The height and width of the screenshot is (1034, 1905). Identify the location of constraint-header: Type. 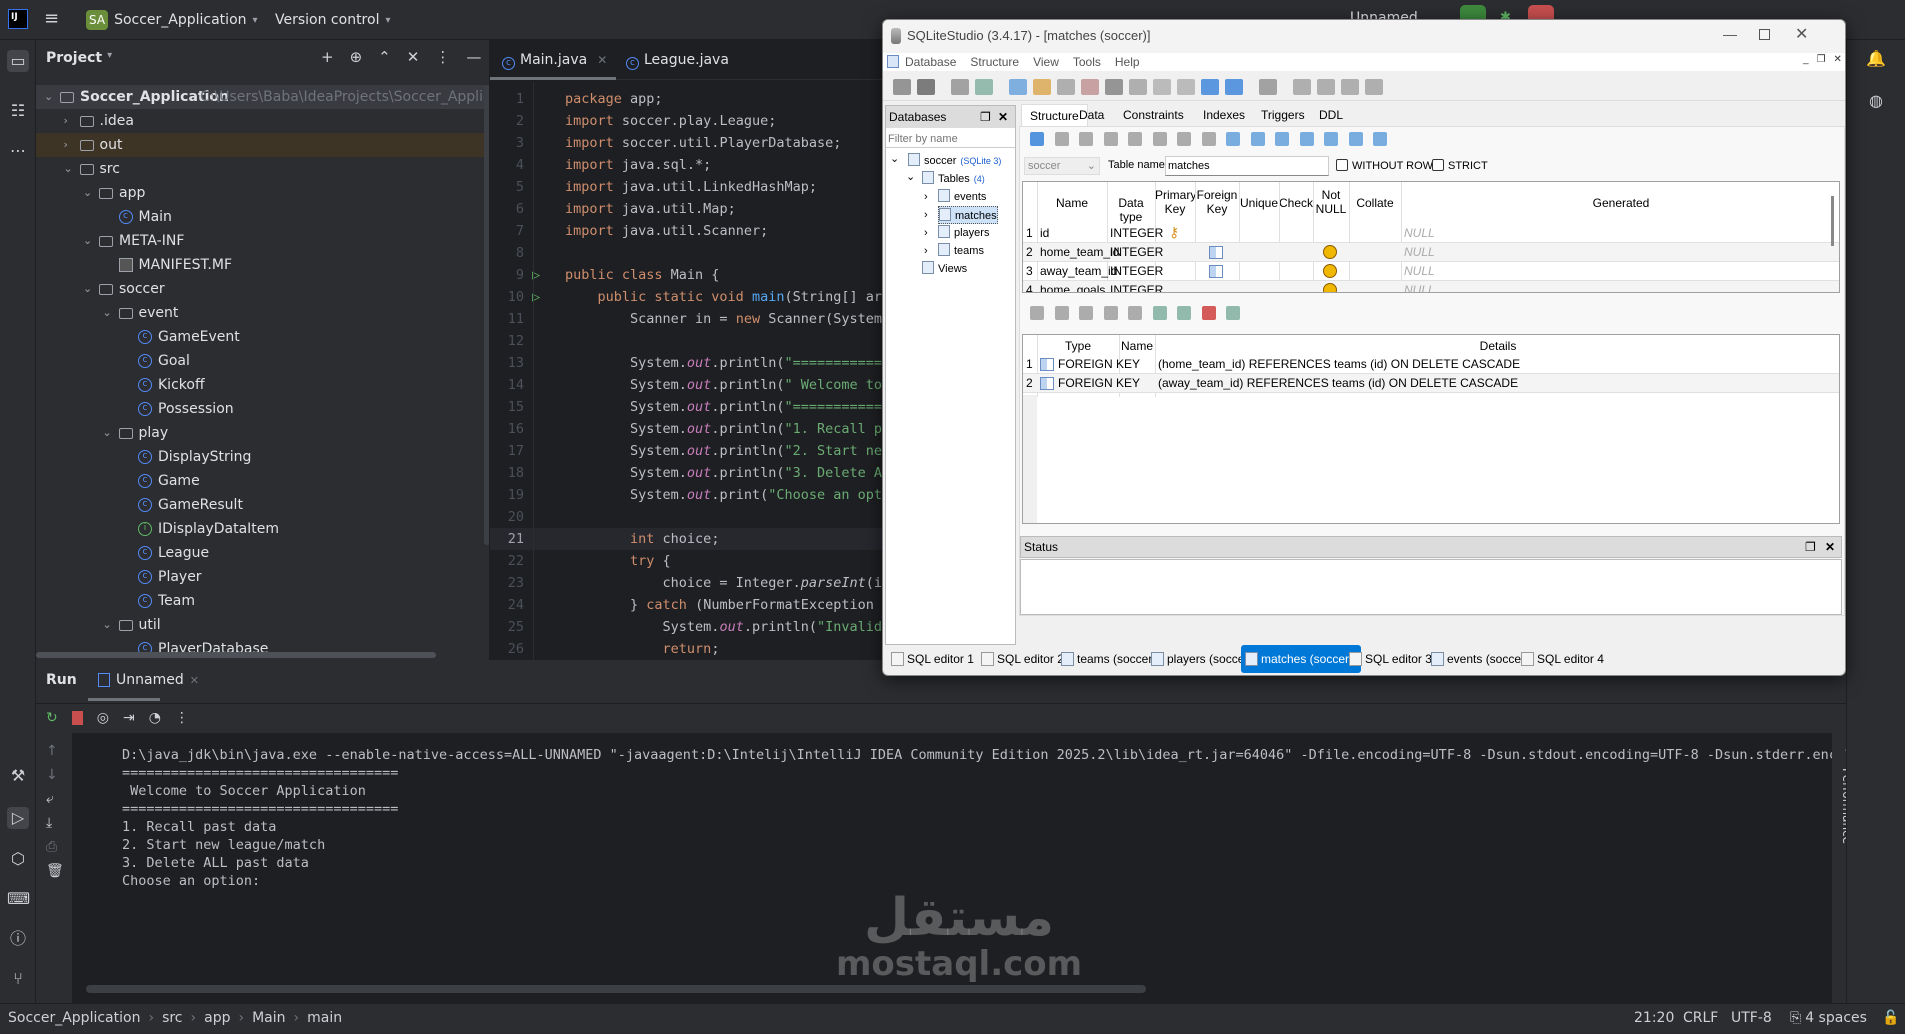
(1078, 346).